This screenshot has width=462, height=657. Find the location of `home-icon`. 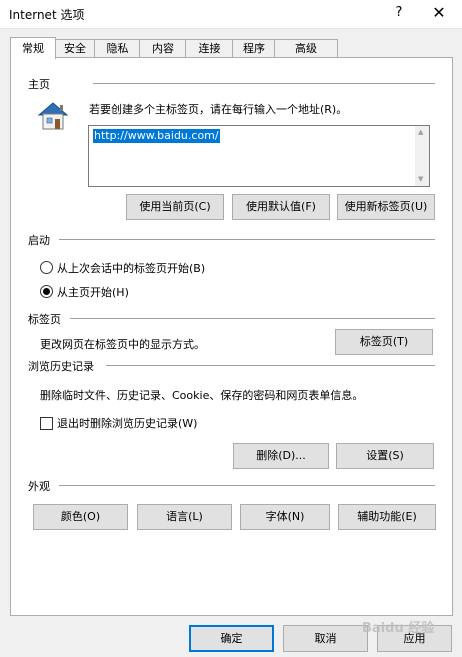

home-icon is located at coordinates (53, 116).